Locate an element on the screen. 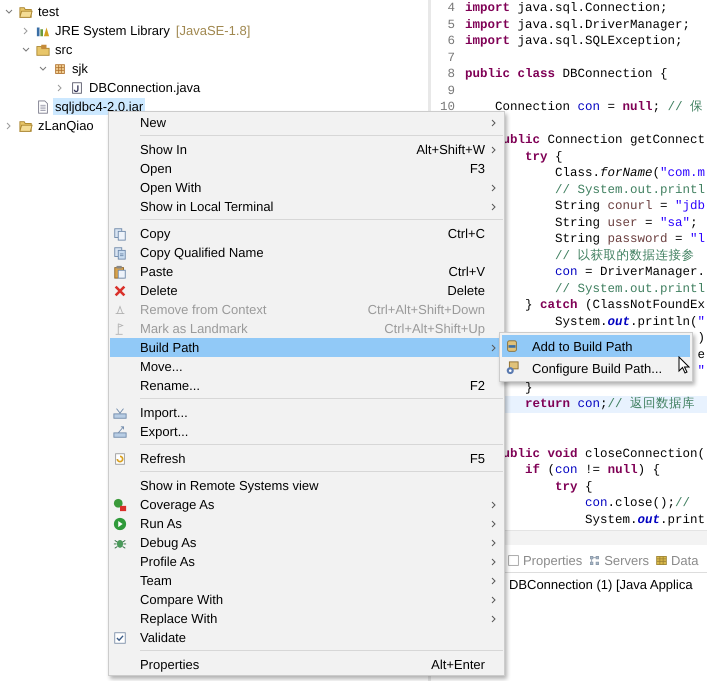 The width and height of the screenshot is (707, 681). menu-item: Rename... F2 is located at coordinates (306, 385).